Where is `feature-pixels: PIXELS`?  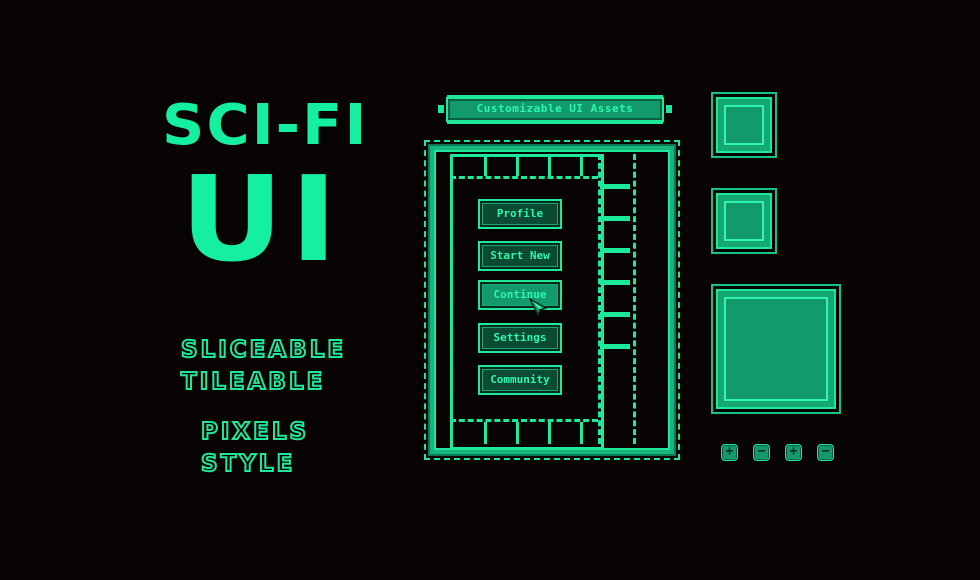
feature-pixels: PIXELS is located at coordinates (255, 432).